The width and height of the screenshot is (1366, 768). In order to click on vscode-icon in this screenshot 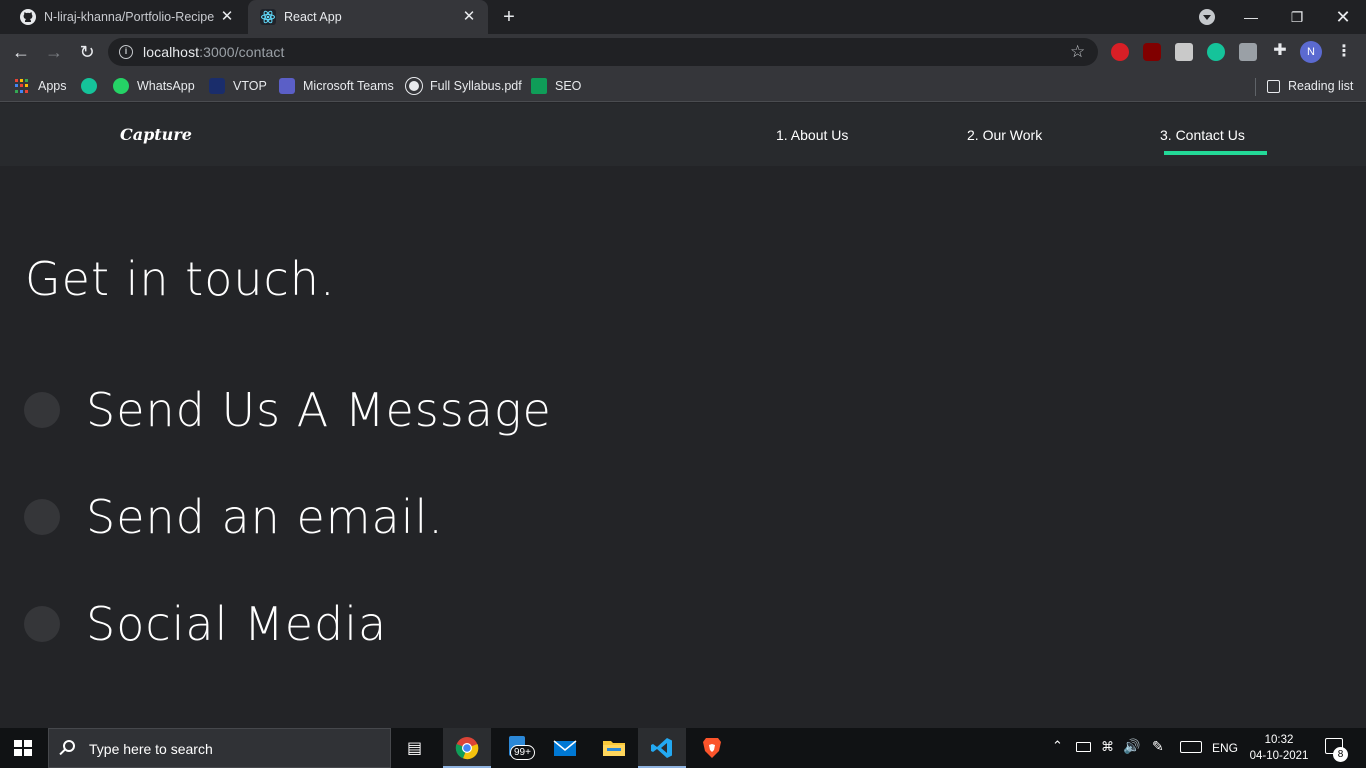, I will do `click(662, 748)`.